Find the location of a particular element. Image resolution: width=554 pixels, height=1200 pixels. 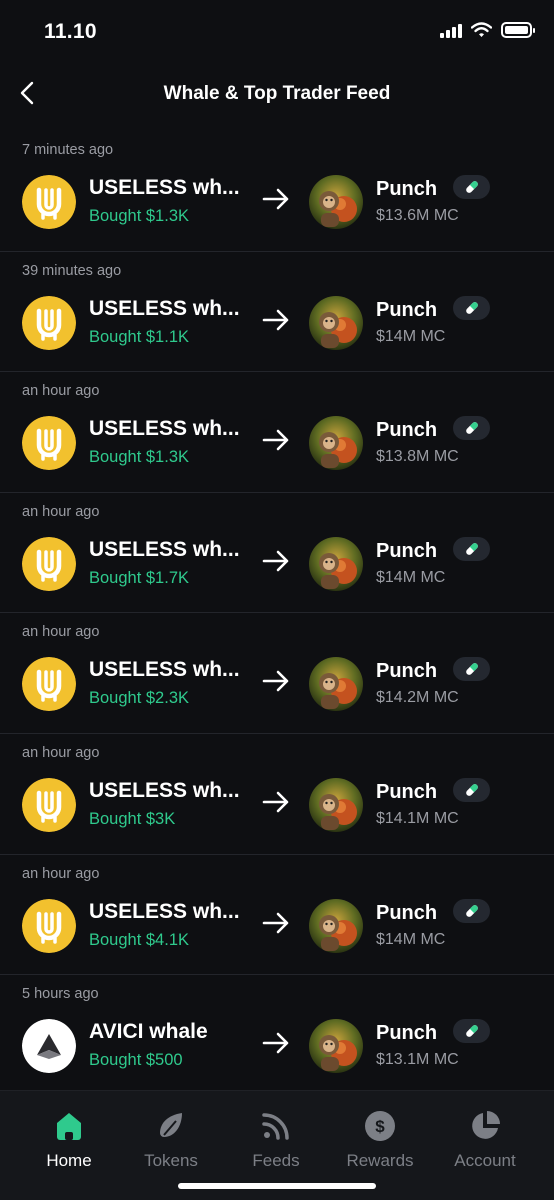

header: Whale & Top Trader Feed is located at coordinates (277, 95).